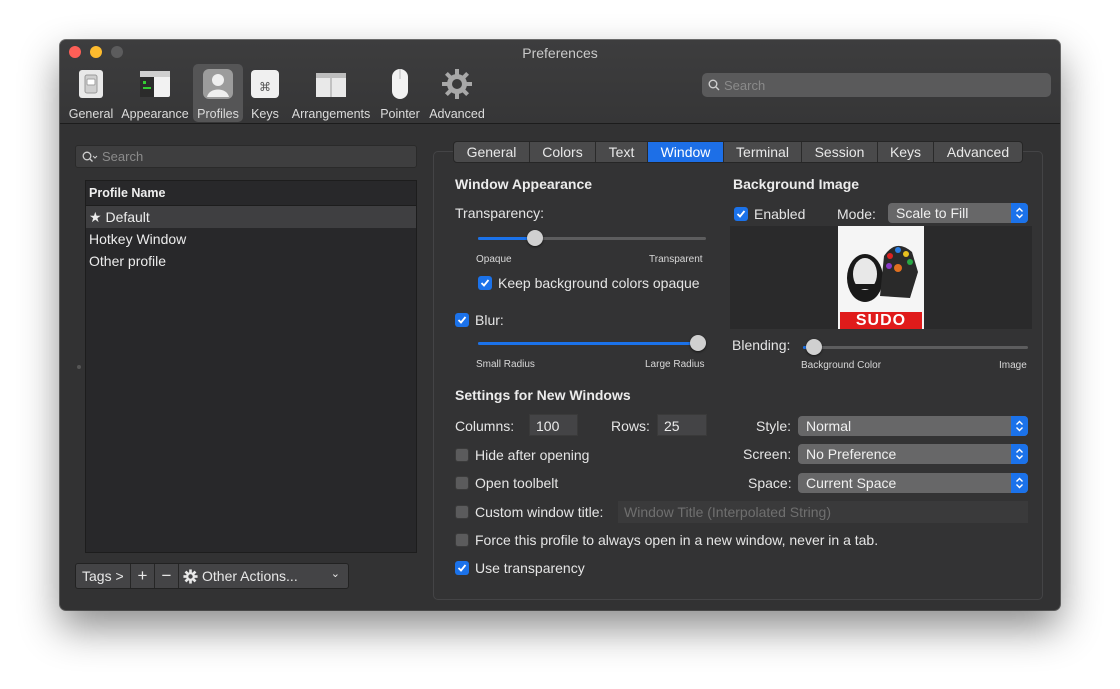 The image size is (1120, 689). Describe the element at coordinates (686, 152) in the screenshot. I see `tab-window: Window` at that location.